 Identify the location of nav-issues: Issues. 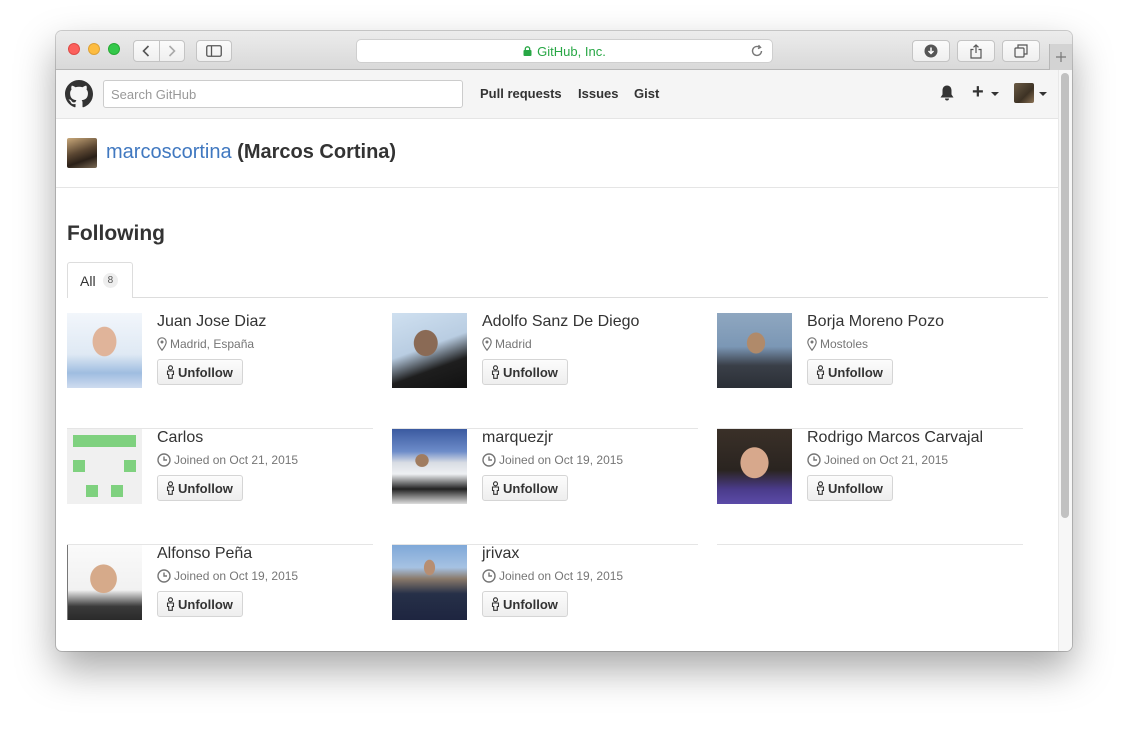
(598, 93).